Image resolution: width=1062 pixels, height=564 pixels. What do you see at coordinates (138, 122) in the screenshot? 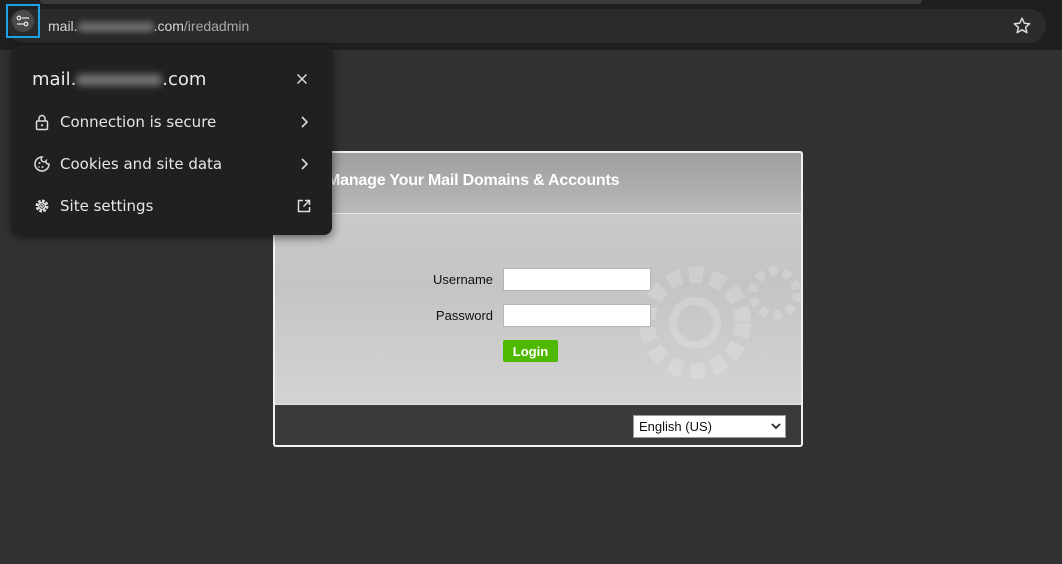
I see `connection-secure-label: Connection is secure` at bounding box center [138, 122].